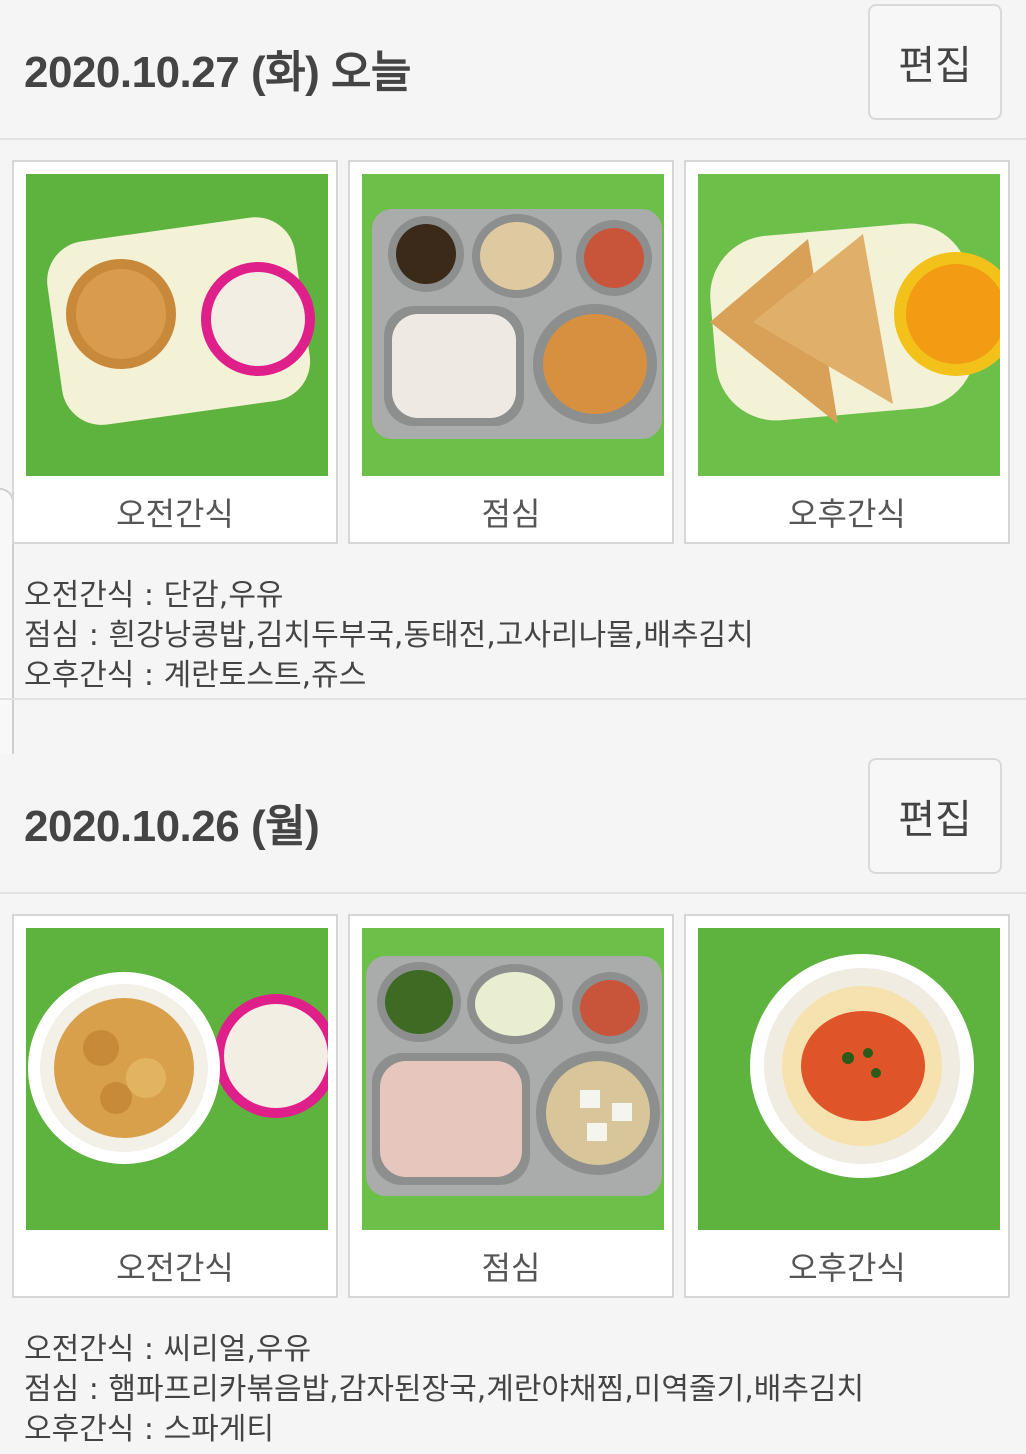 The width and height of the screenshot is (1026, 1454). What do you see at coordinates (195, 675) in the screenshot?
I see `menu-line-afternoon-snack: 오후간식 : 계란토스트,쥬스` at bounding box center [195, 675].